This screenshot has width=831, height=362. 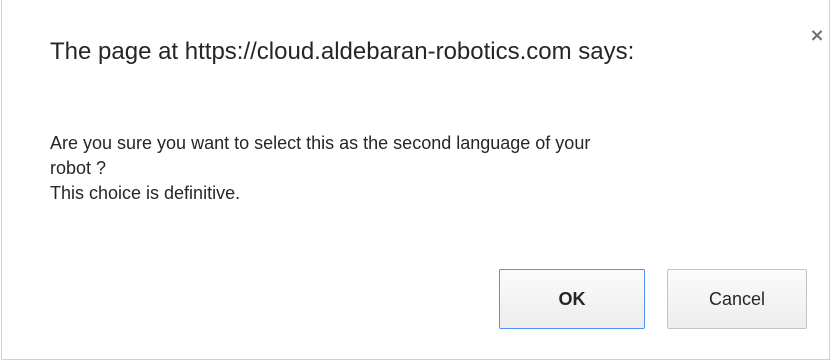 What do you see at coordinates (145, 193) in the screenshot?
I see `message-line: This choice is definitive.` at bounding box center [145, 193].